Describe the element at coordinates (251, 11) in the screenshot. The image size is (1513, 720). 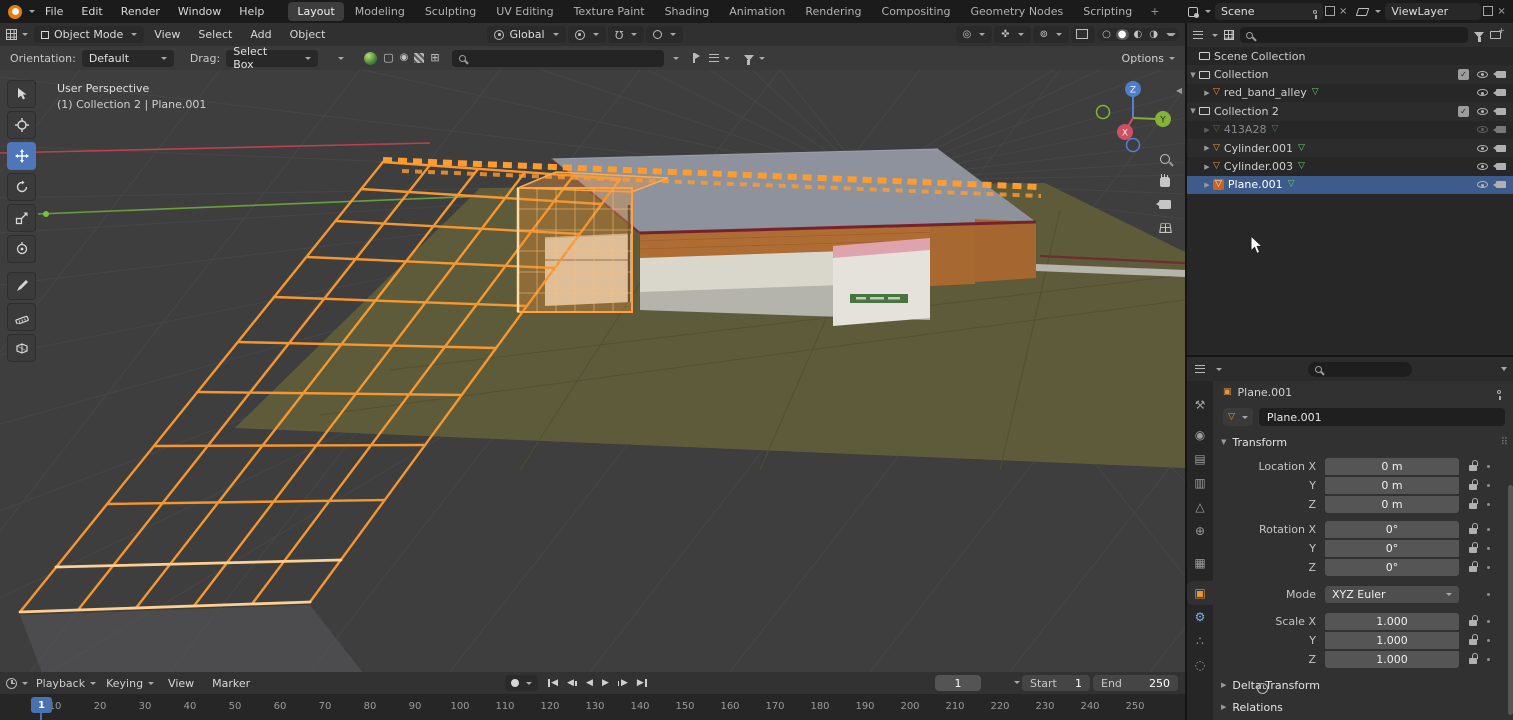
I see `menu-help: Help` at that location.